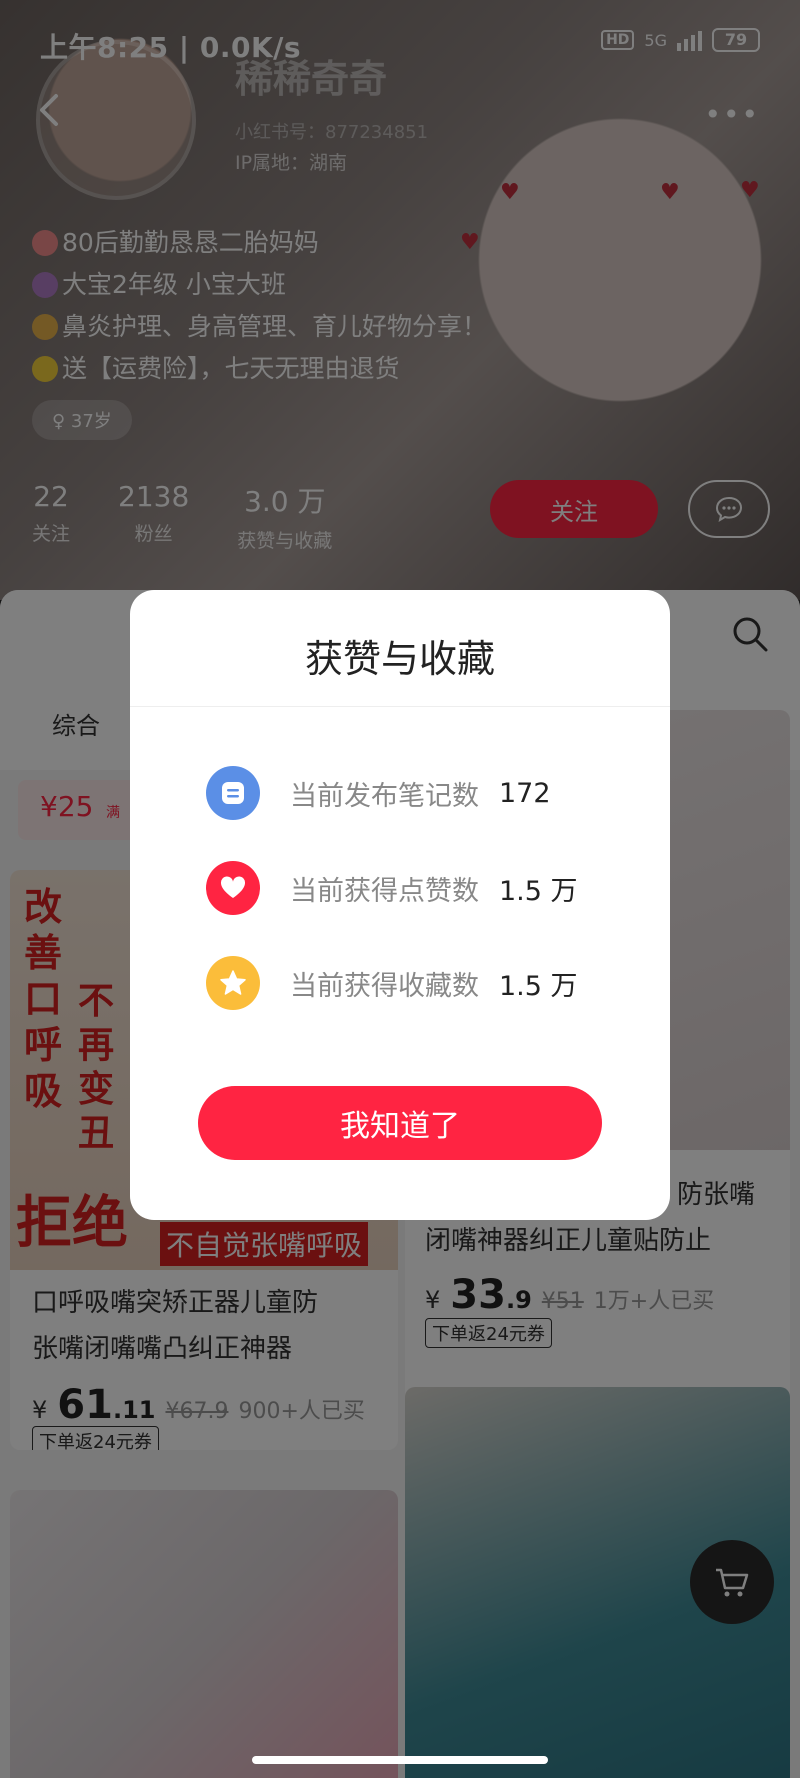 The image size is (800, 1778). What do you see at coordinates (384, 986) in the screenshot?
I see `favorites-count-label: 当前获得收藏数` at bounding box center [384, 986].